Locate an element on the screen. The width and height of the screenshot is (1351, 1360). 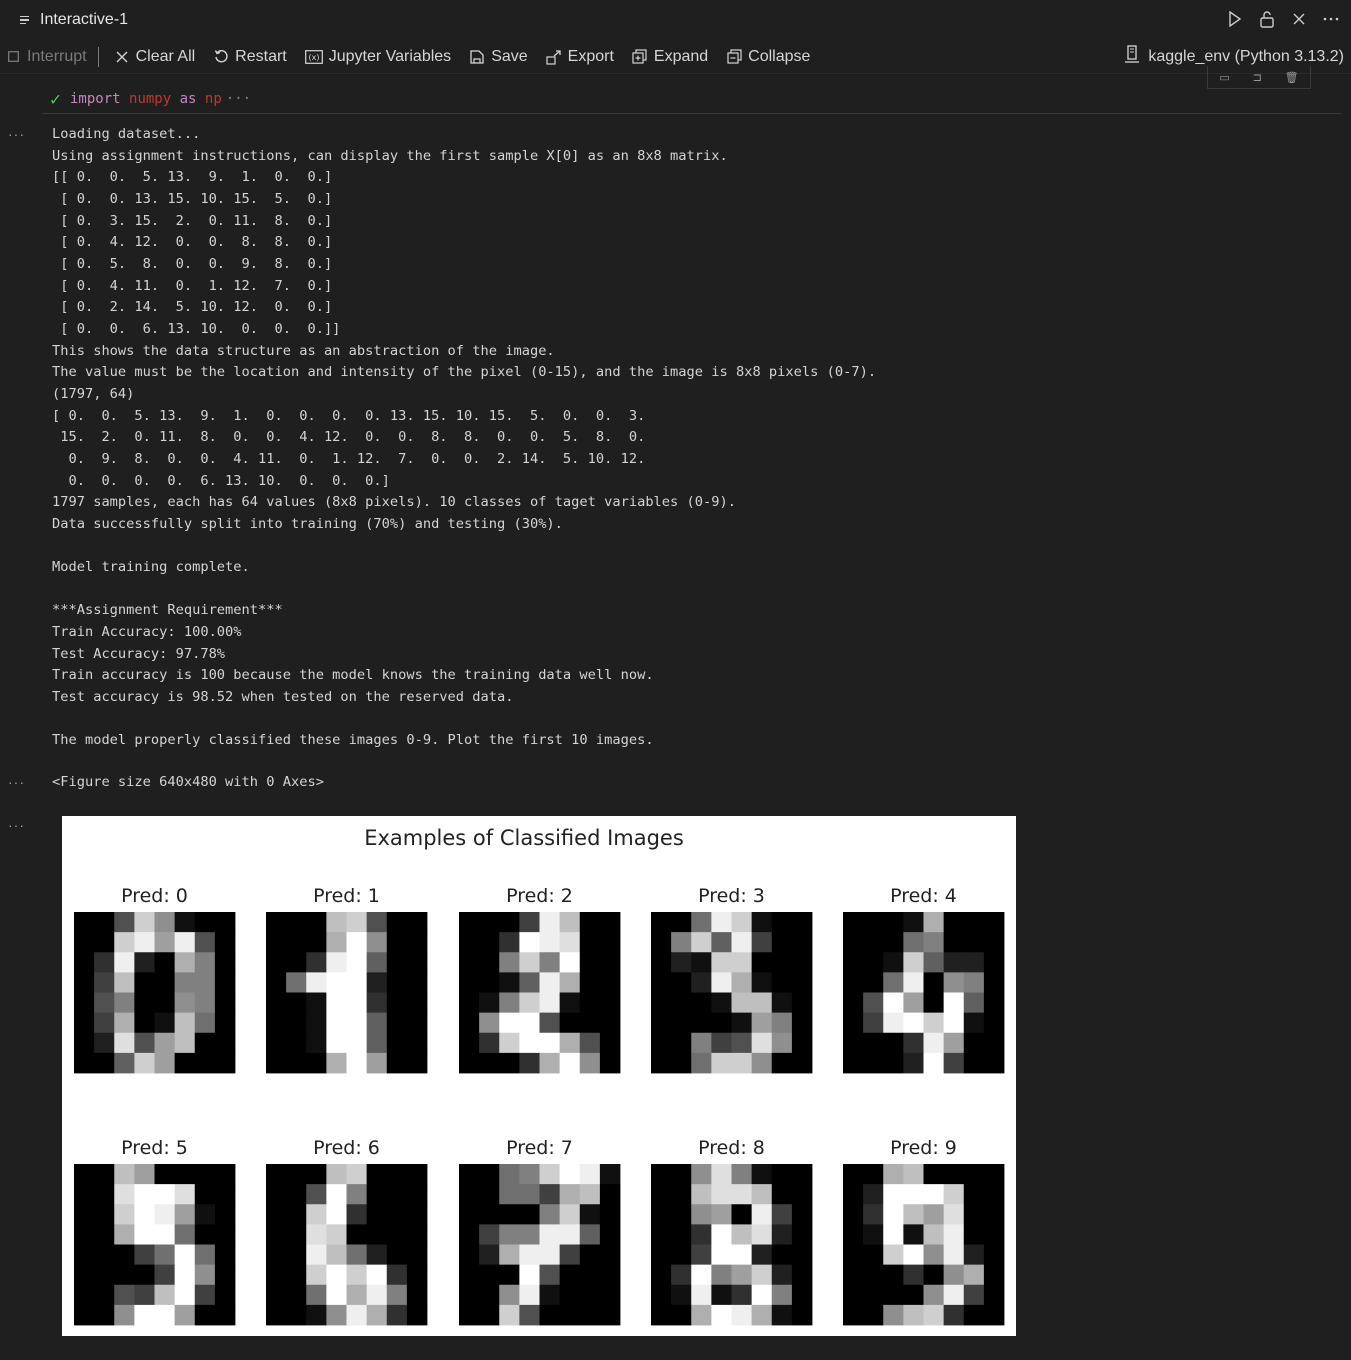
jupyter-variables-button: (x) Jupyter Variables is located at coordinates (378, 56).